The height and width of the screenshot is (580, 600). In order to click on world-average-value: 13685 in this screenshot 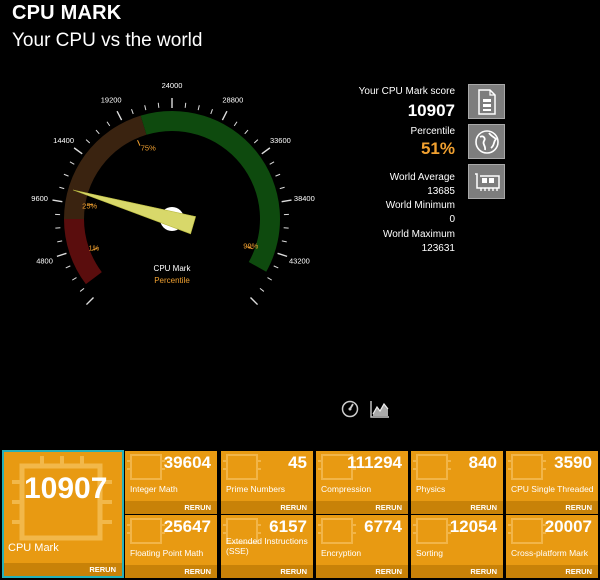, I will do `click(441, 191)`.